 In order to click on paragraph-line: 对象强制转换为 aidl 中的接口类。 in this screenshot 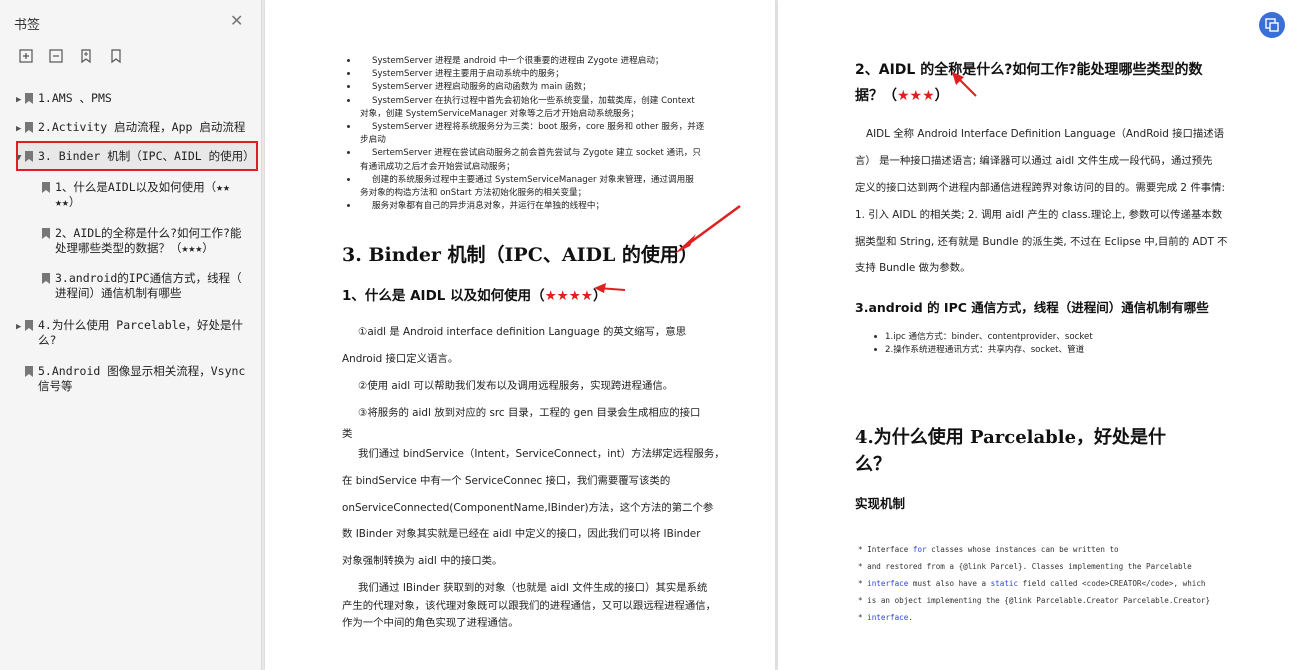, I will do `click(422, 561)`.